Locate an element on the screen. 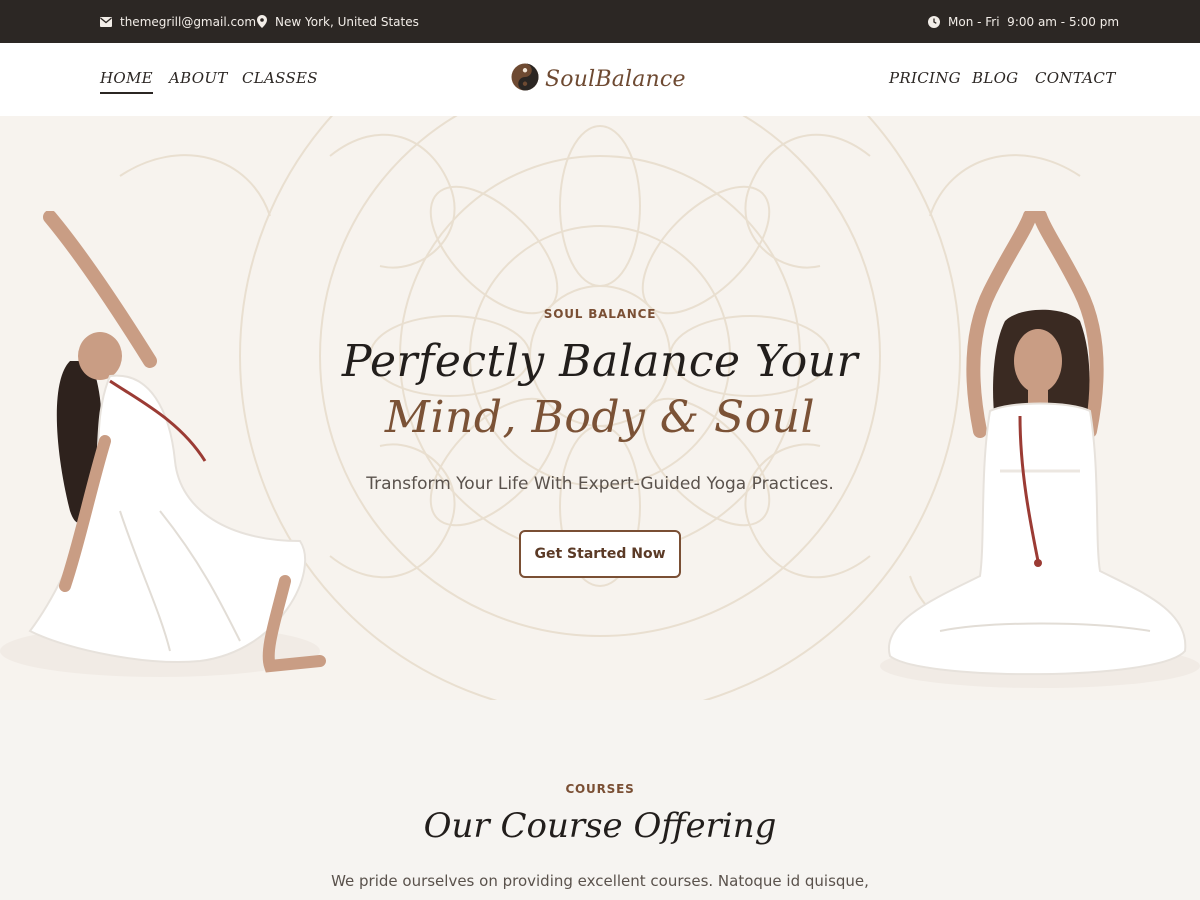  map-pin-icon is located at coordinates (262, 21).